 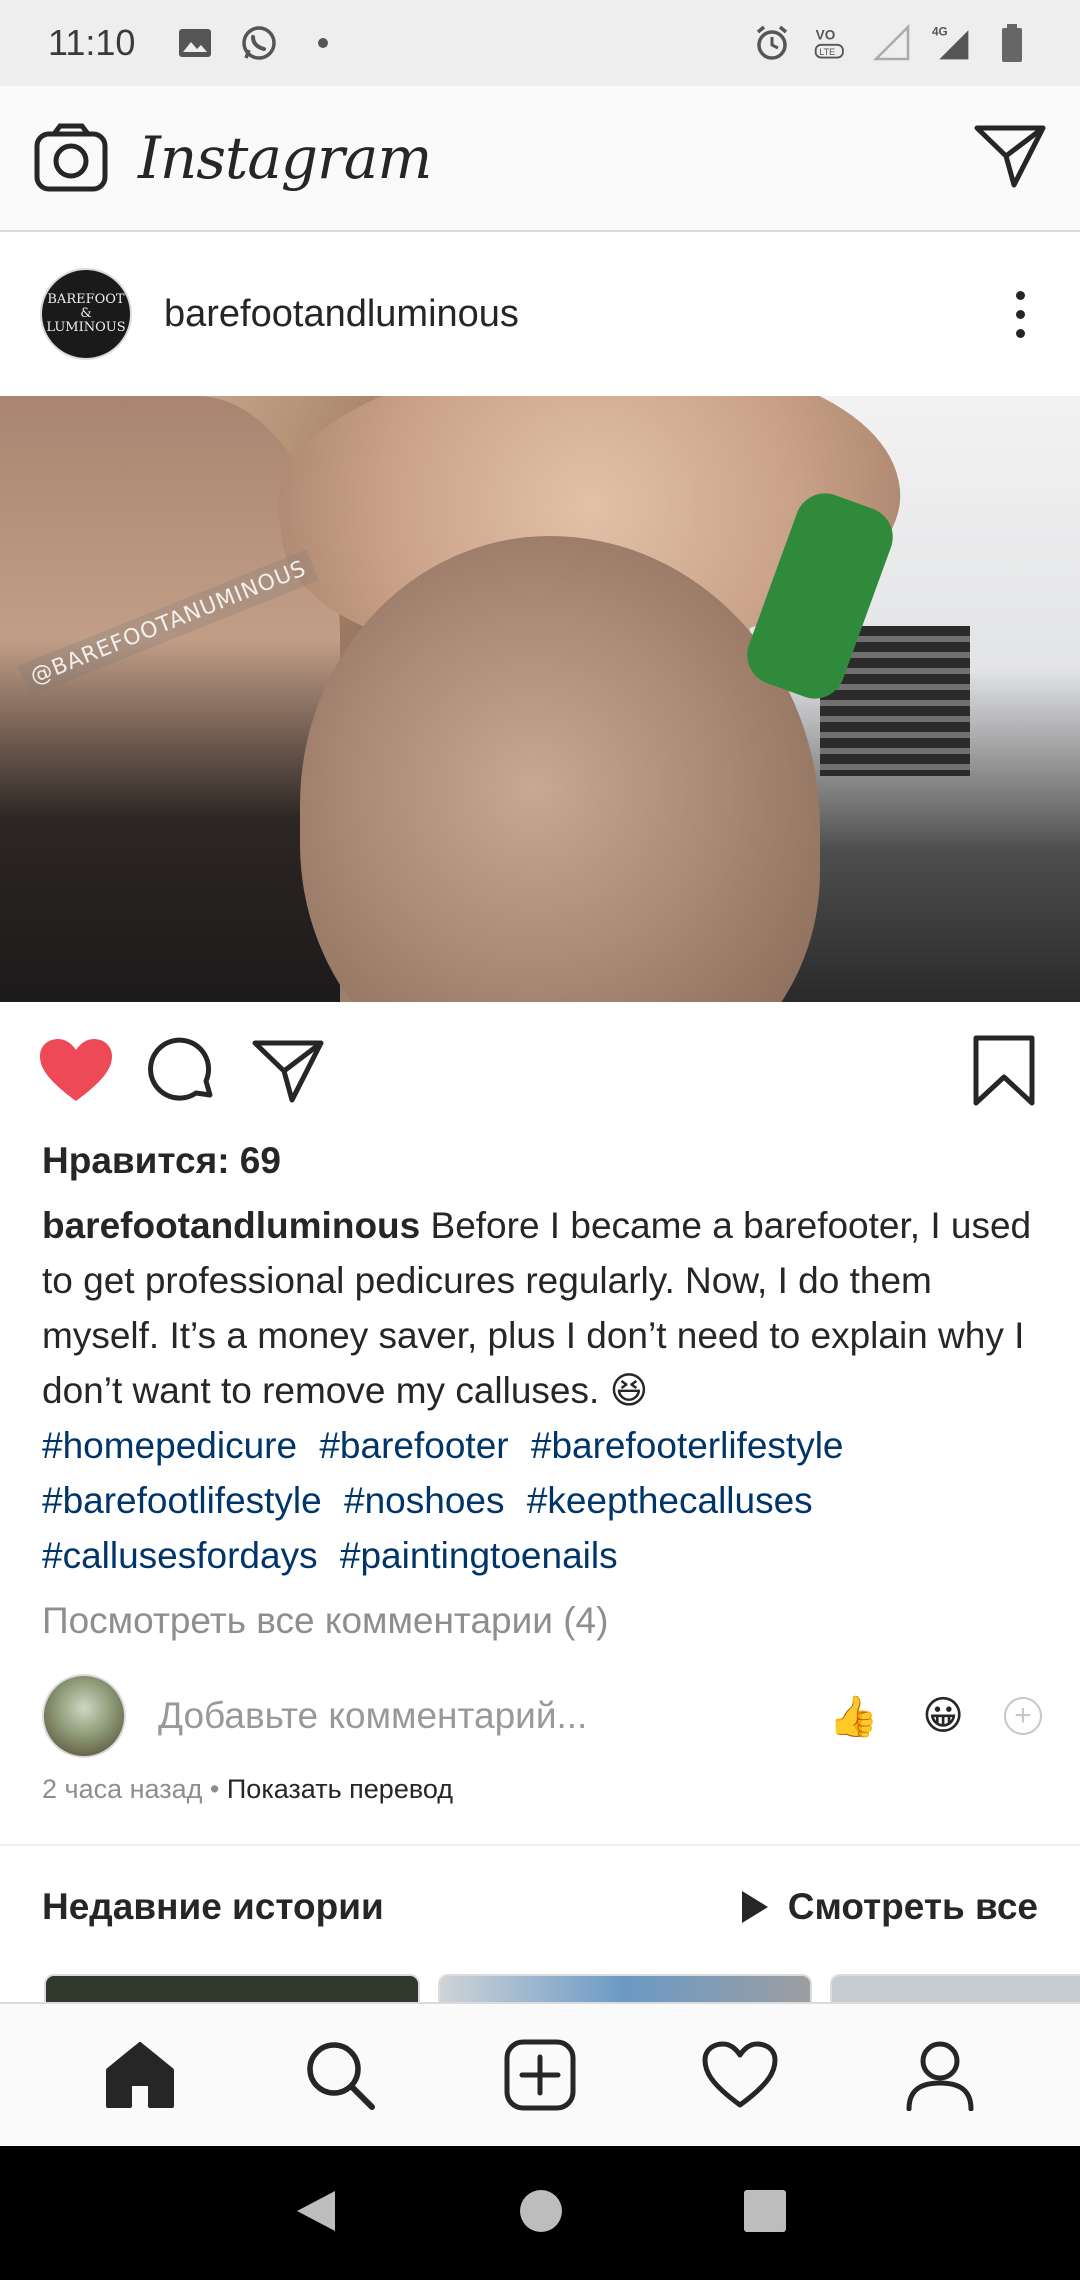 I want to click on battery-icon, so click(x=1012, y=43).